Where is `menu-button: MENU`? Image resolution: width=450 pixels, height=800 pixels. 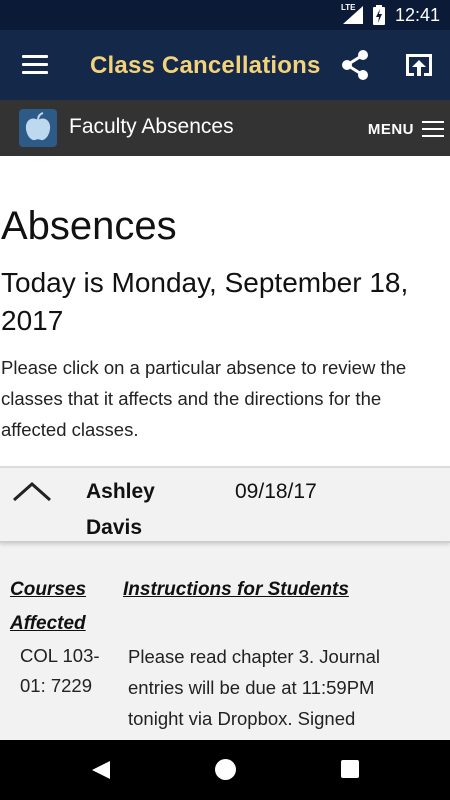
menu-button: MENU is located at coordinates (406, 129).